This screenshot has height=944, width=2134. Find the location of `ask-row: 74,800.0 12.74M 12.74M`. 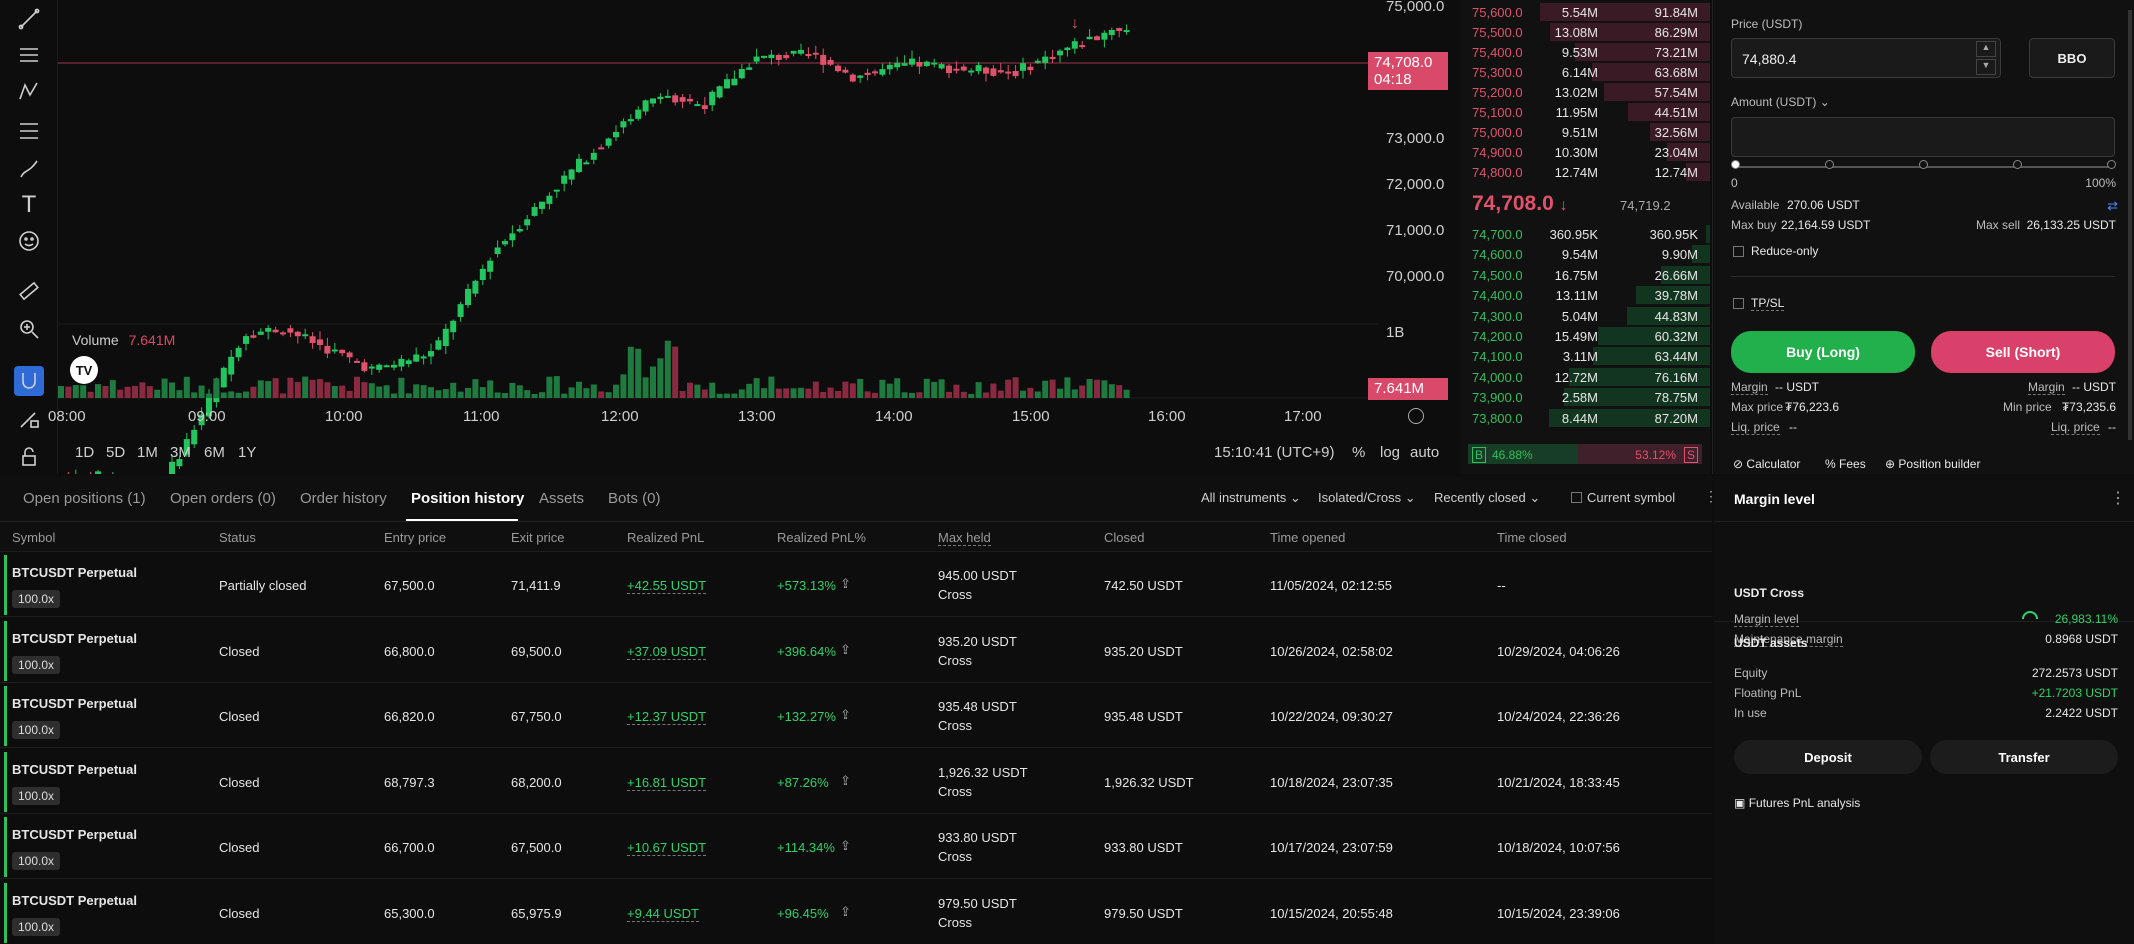

ask-row: 74,800.0 12.74M 12.74M is located at coordinates (1585, 172).